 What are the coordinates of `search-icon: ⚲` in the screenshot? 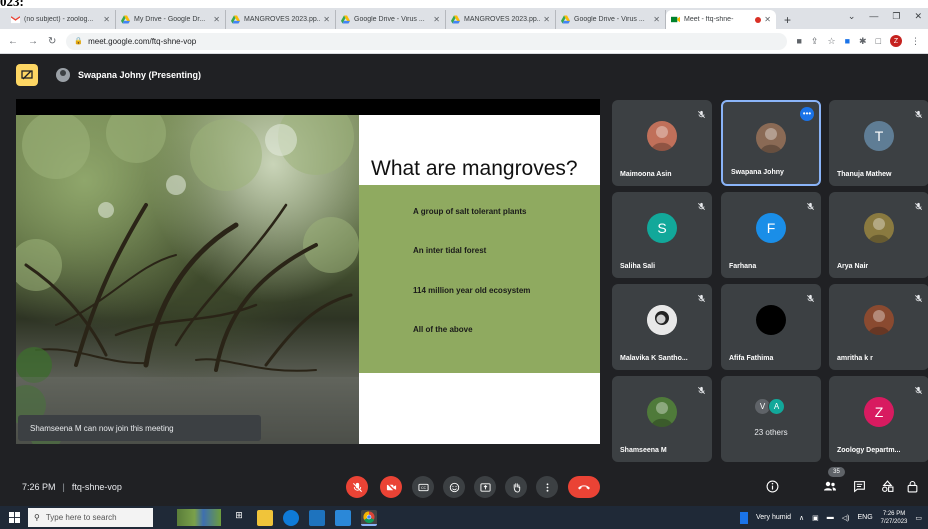 It's located at (37, 517).